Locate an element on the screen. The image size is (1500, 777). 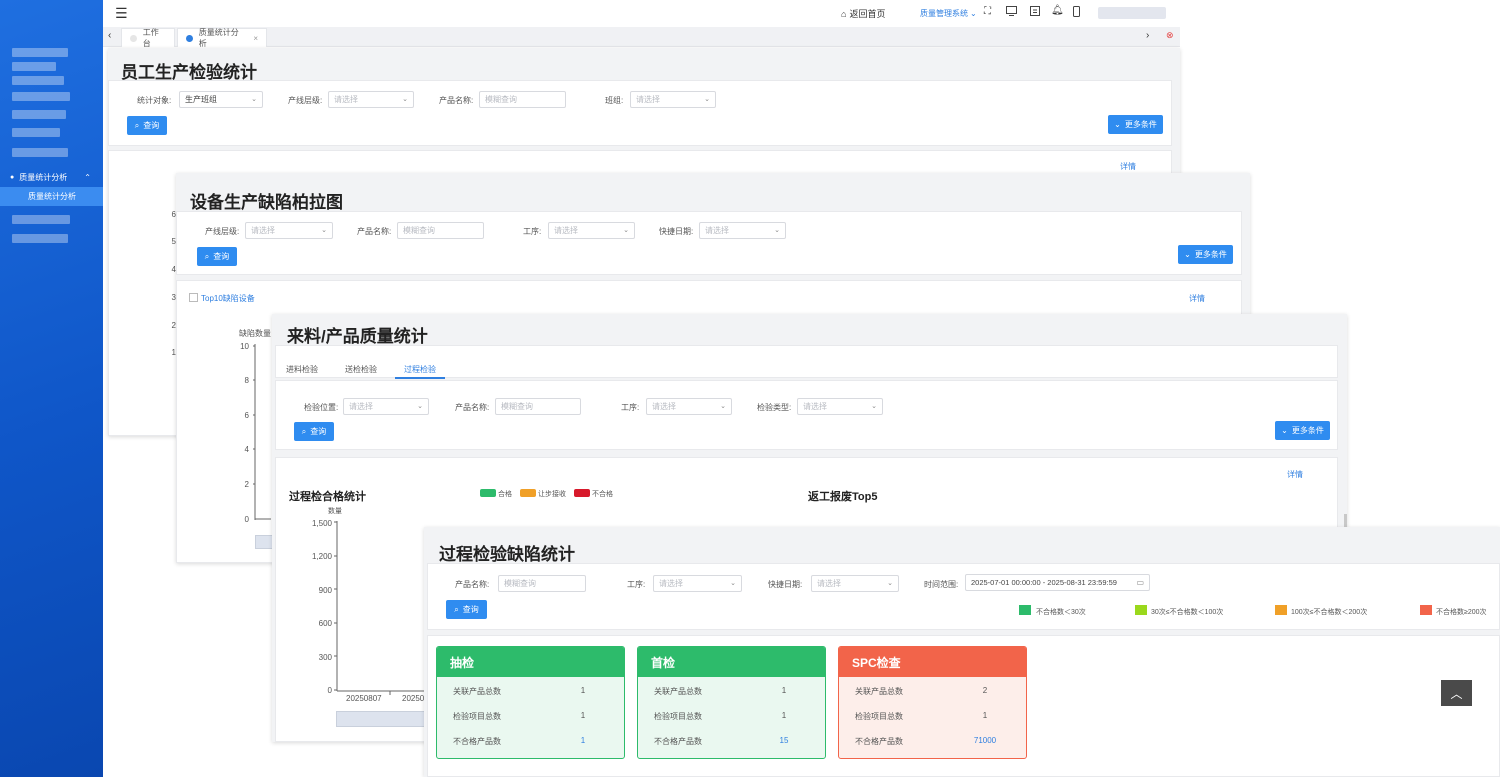
tab-submitted-inspection: 送检检验 is located at coordinates (361, 369).